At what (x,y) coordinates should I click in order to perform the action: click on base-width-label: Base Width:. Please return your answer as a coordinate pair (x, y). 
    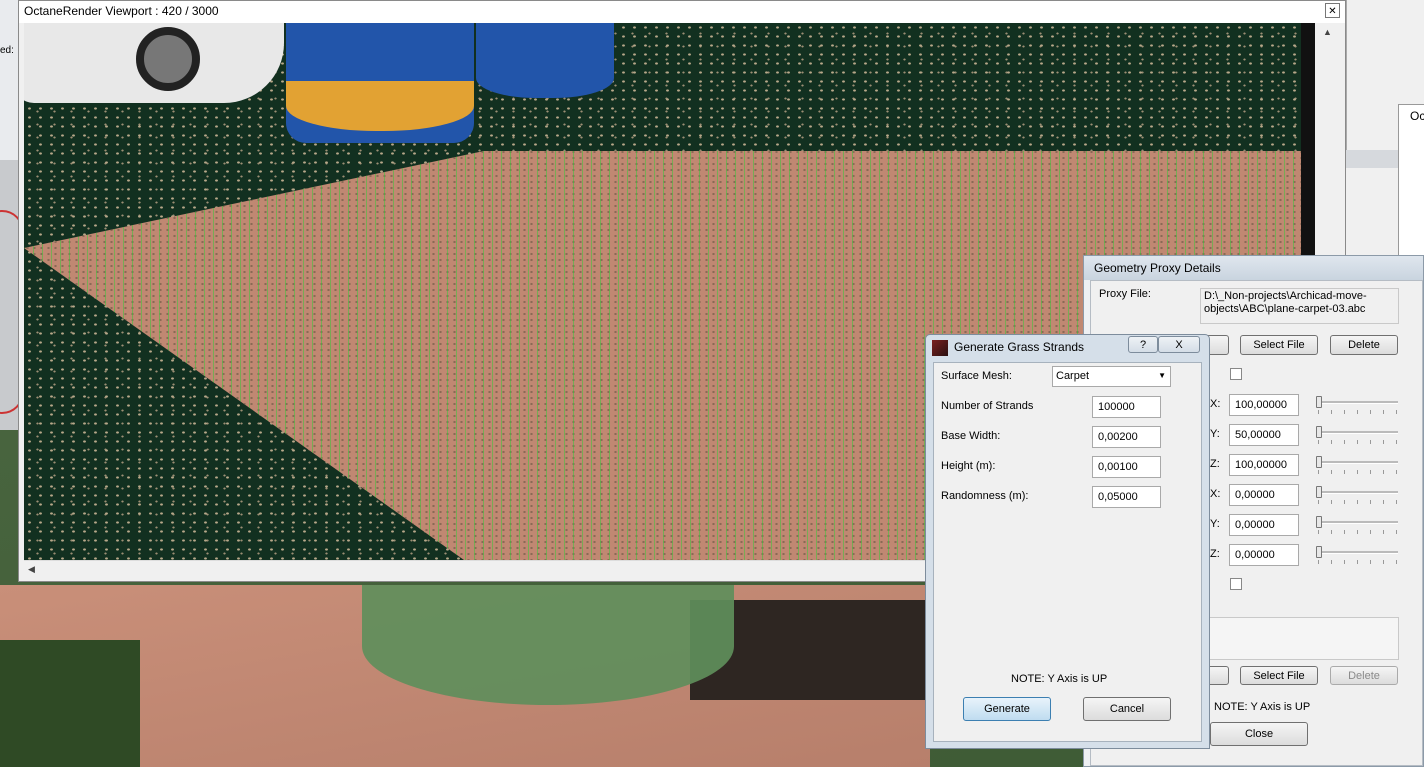
    Looking at the image, I should click on (971, 436).